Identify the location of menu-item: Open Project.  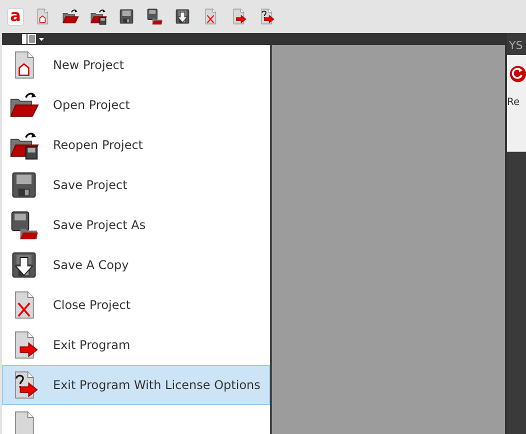
(136, 105).